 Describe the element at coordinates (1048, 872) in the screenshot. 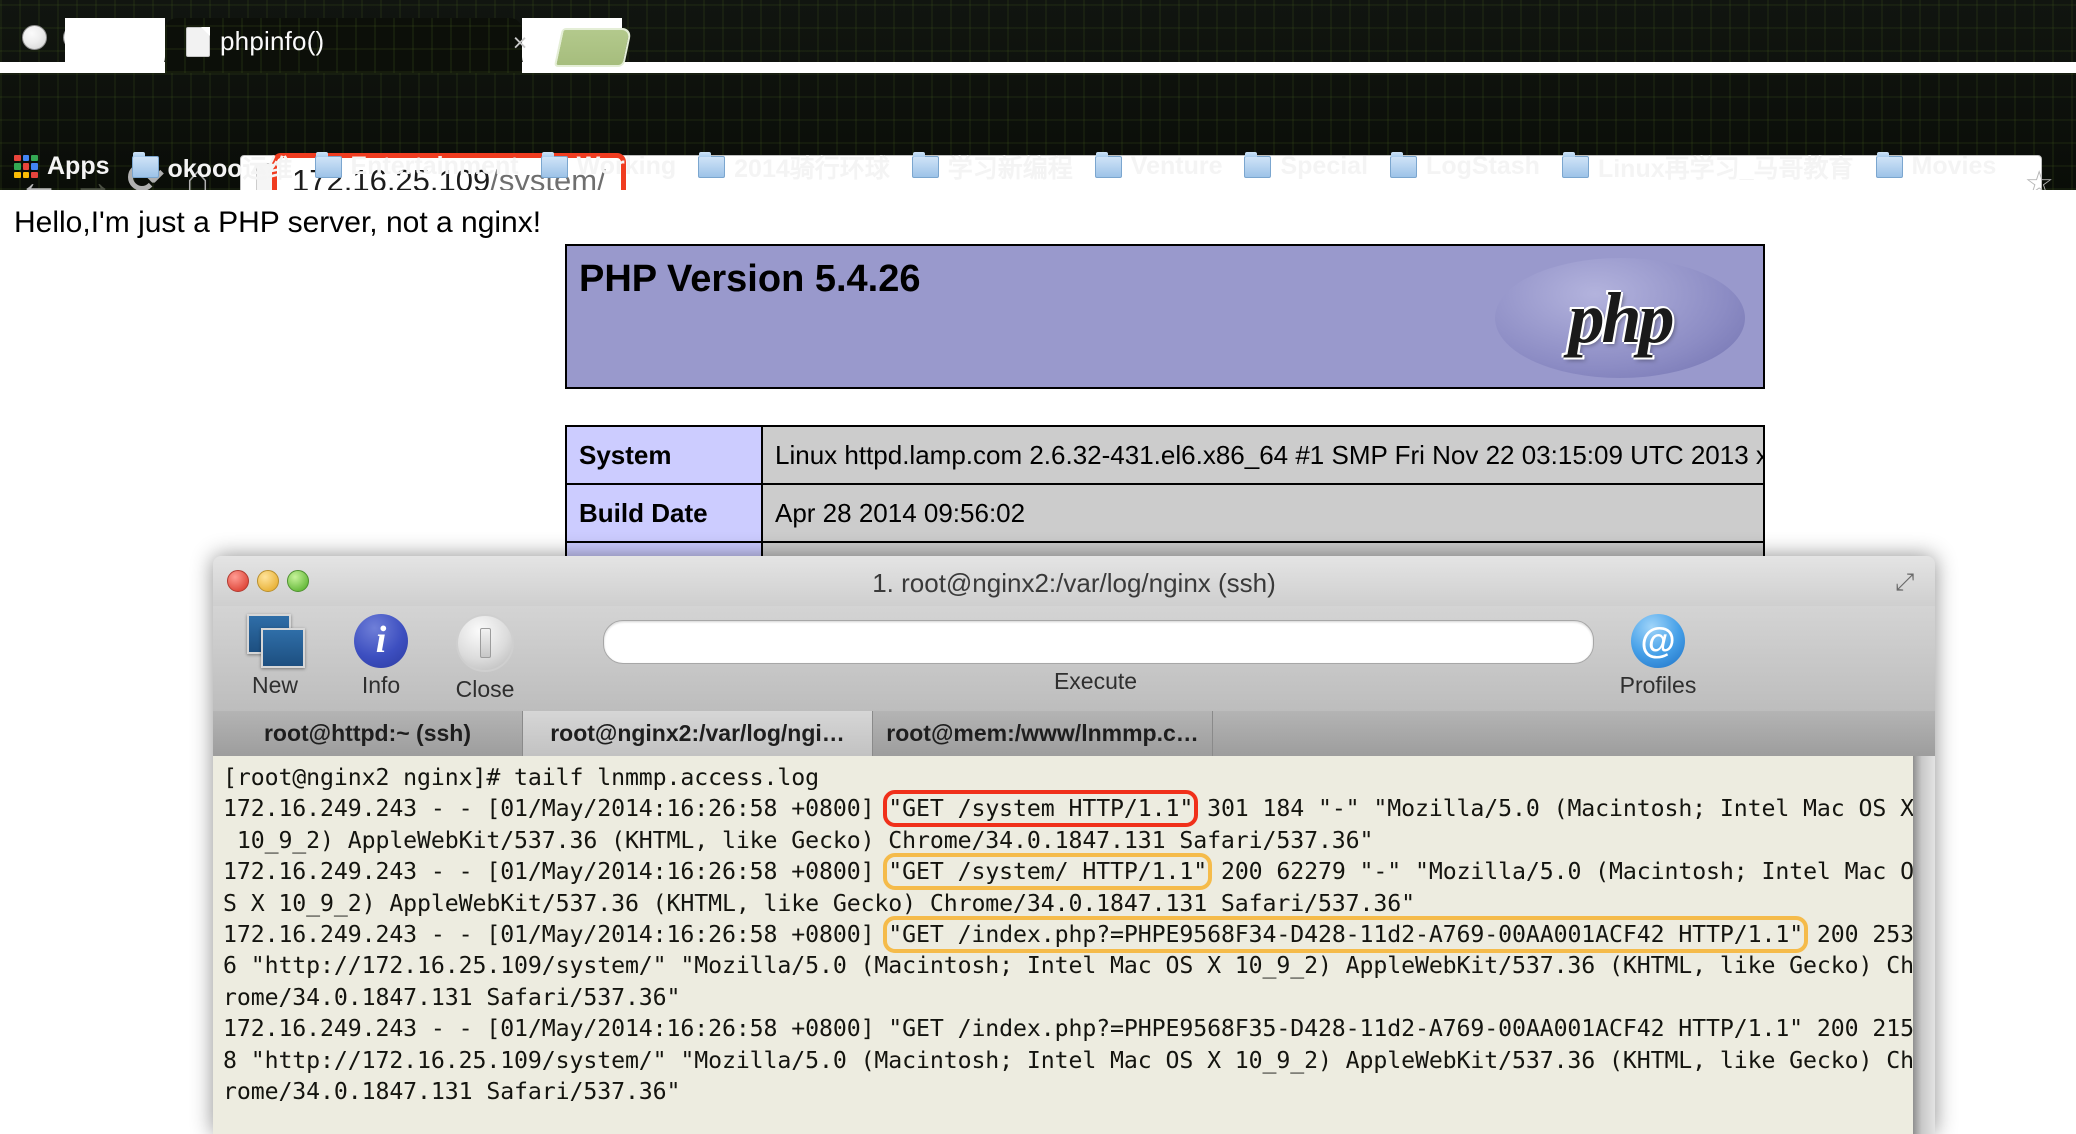

I see `log-line-2-highlight: "GET /system/ HTTP/1.1"` at that location.